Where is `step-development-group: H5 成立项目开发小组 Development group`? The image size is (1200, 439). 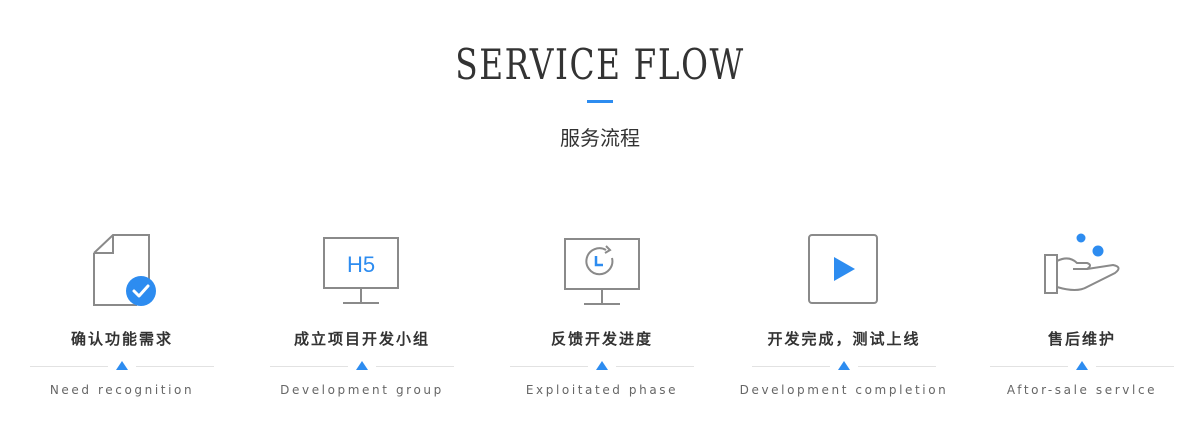
step-development-group: H5 成立项目开发小组 Development group is located at coordinates (362, 320).